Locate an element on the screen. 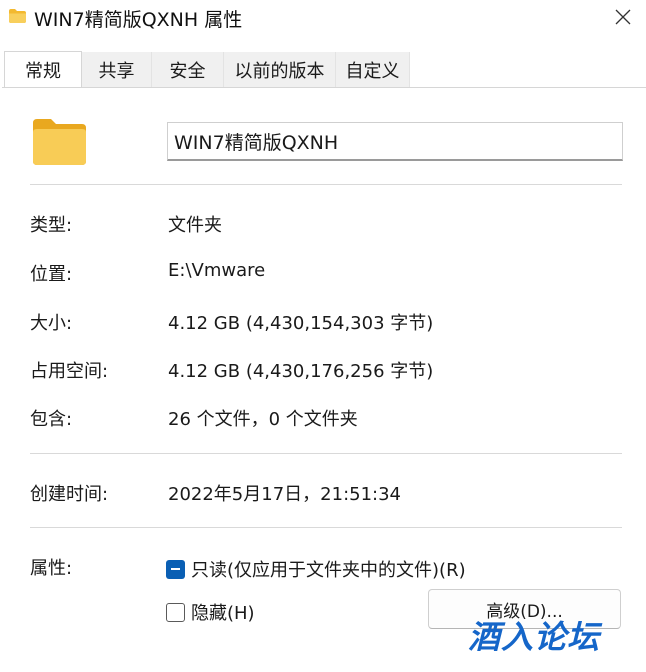 This screenshot has width=646, height=672. tab-customize: 自定义 is located at coordinates (373, 70).